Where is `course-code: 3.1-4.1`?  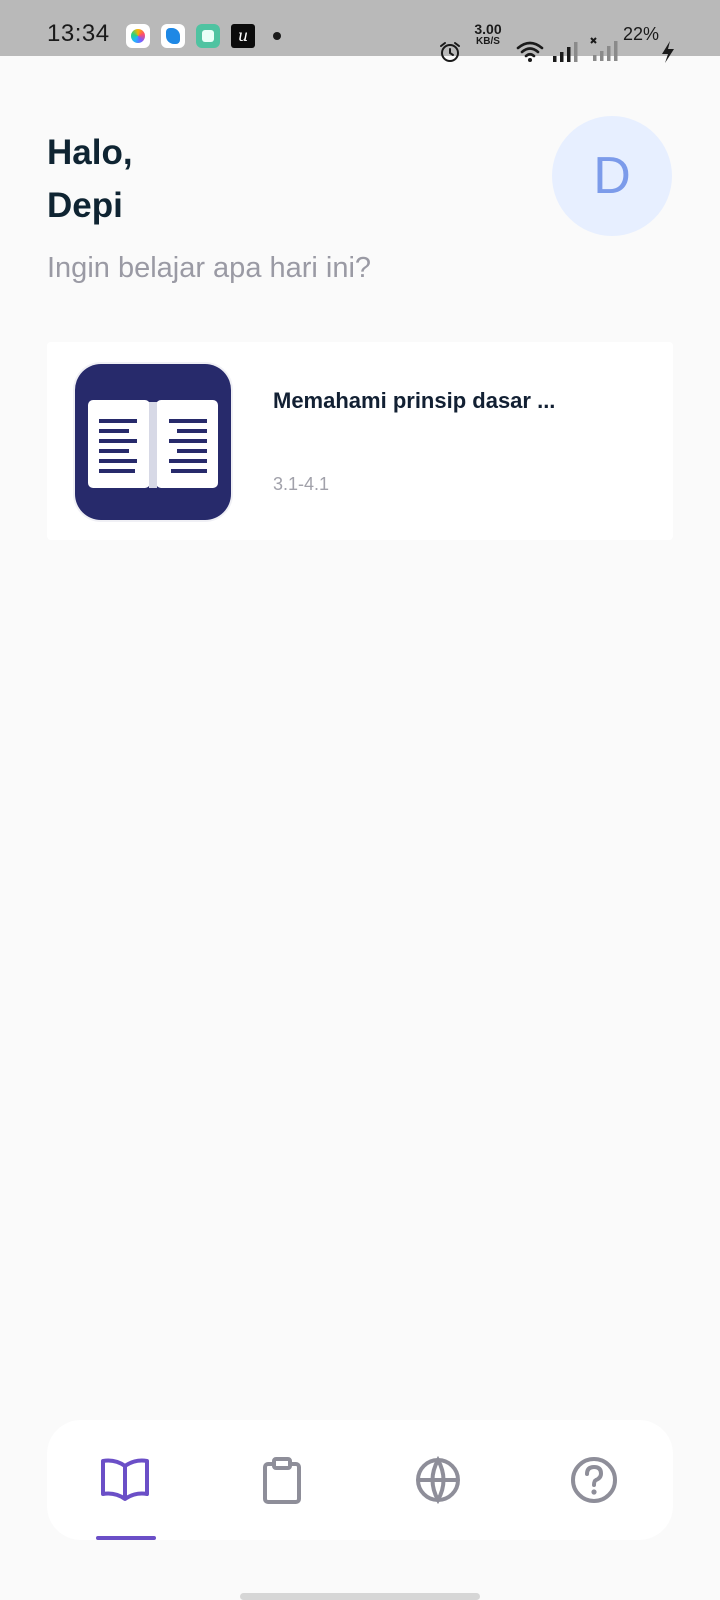
course-code: 3.1-4.1 is located at coordinates (301, 484).